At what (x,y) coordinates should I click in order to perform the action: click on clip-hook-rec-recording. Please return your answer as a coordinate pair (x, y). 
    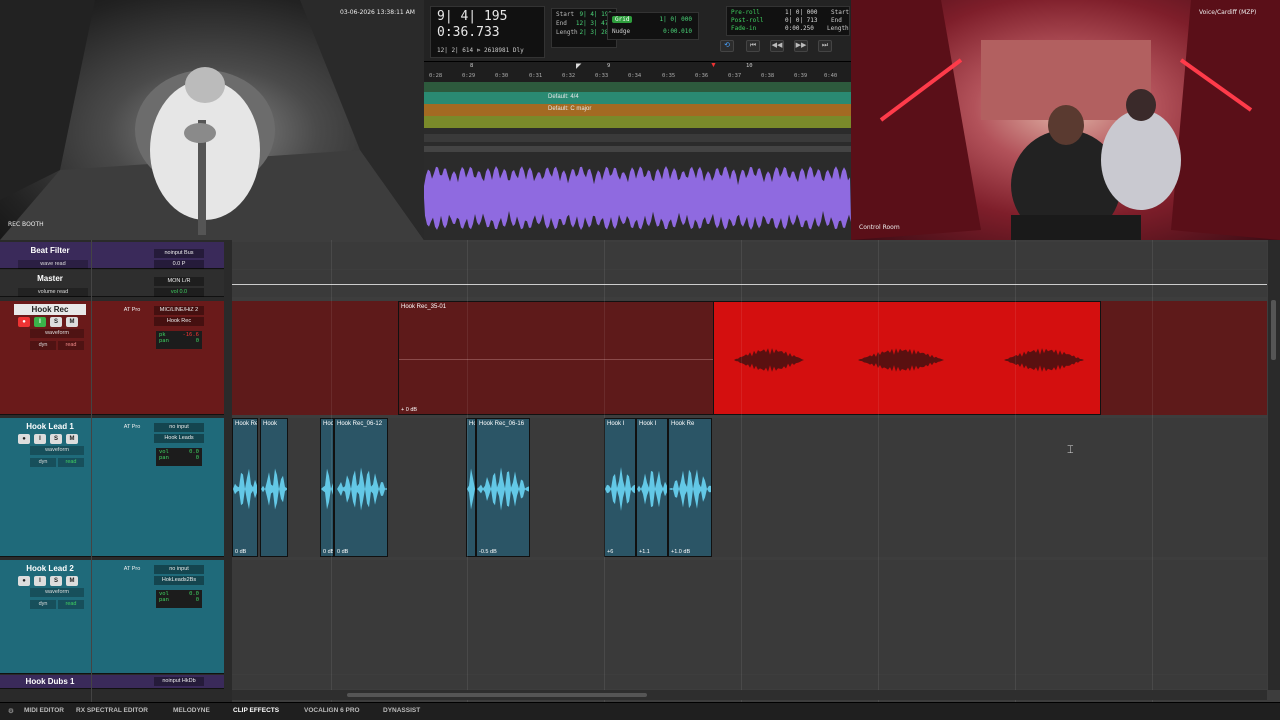
    Looking at the image, I should click on (907, 358).